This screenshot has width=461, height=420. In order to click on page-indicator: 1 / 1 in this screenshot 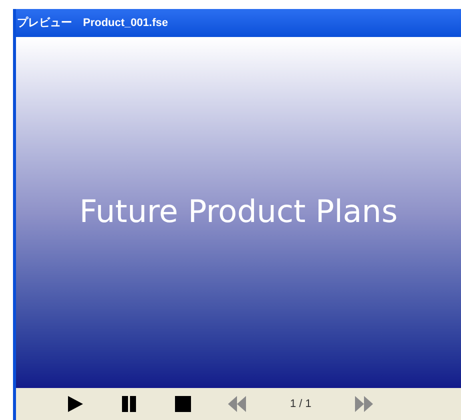, I will do `click(301, 404)`.